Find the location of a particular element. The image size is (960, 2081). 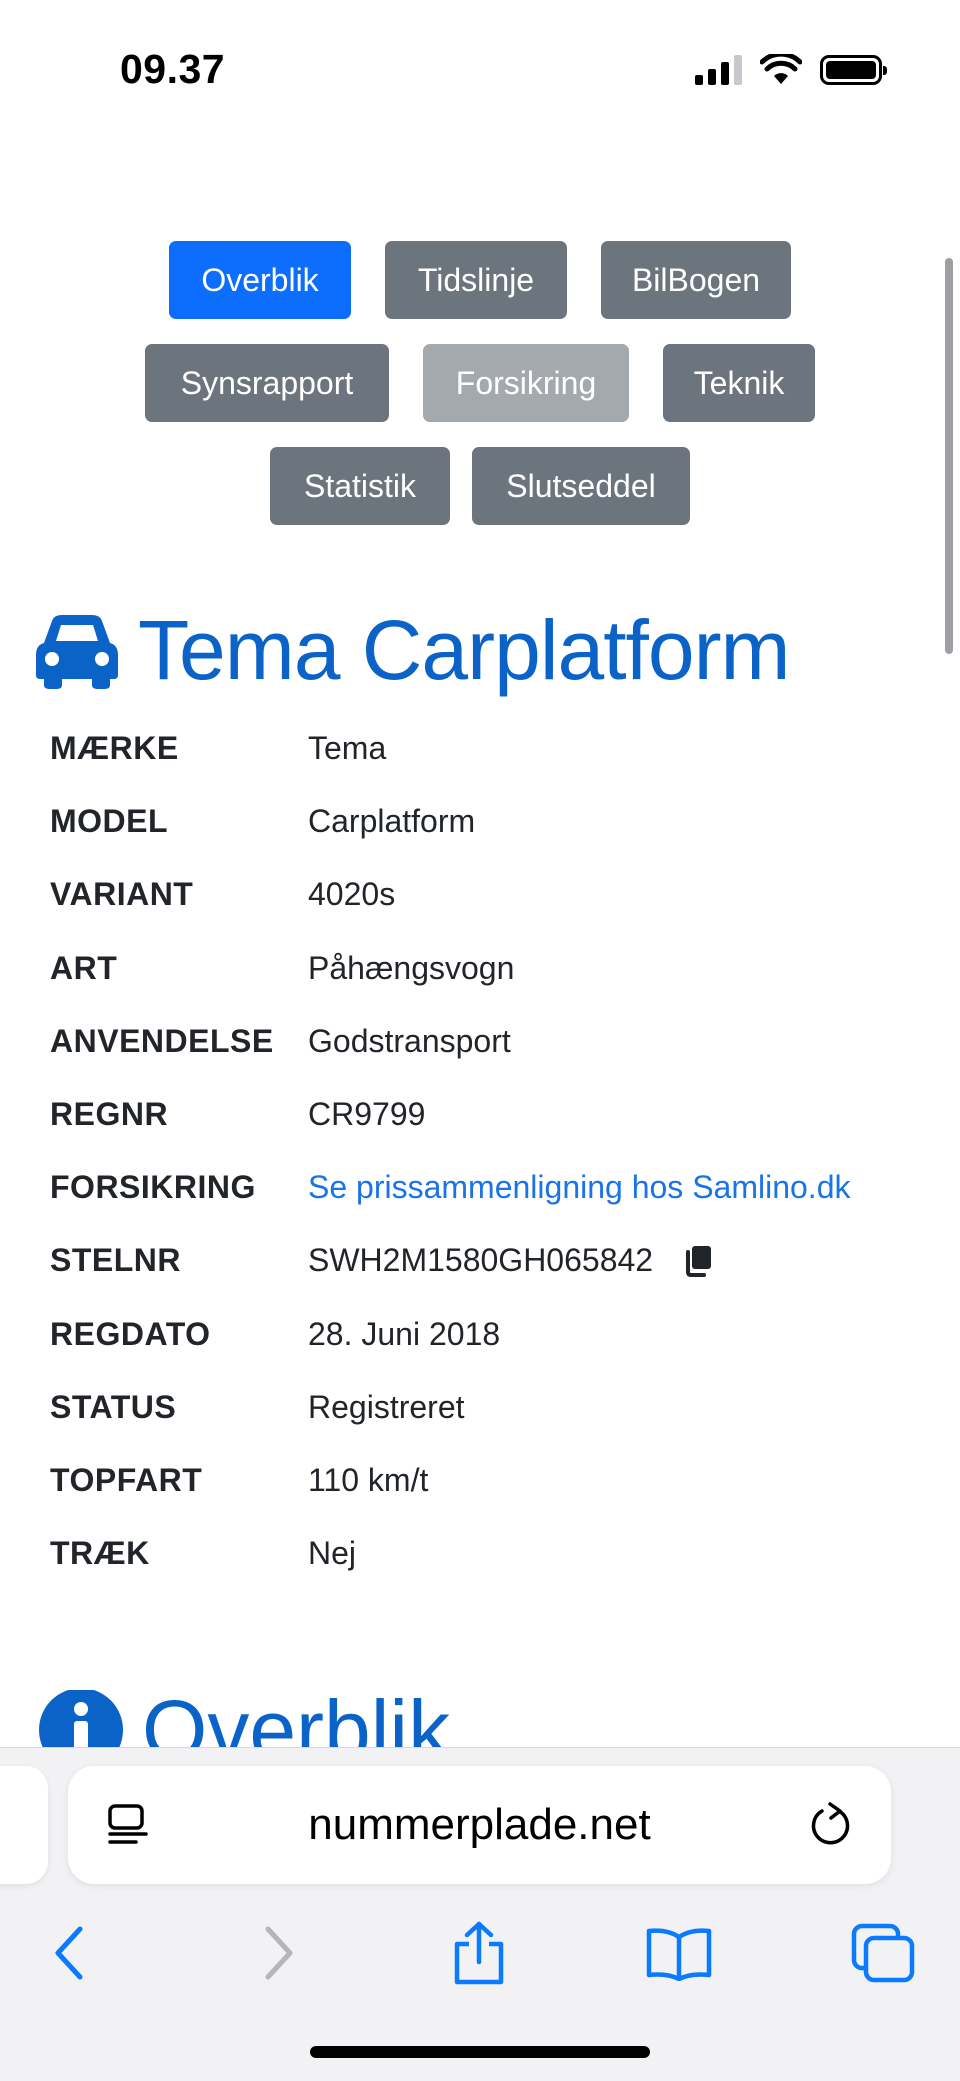

table-row: STATUS Registreret is located at coordinates (490, 1407).